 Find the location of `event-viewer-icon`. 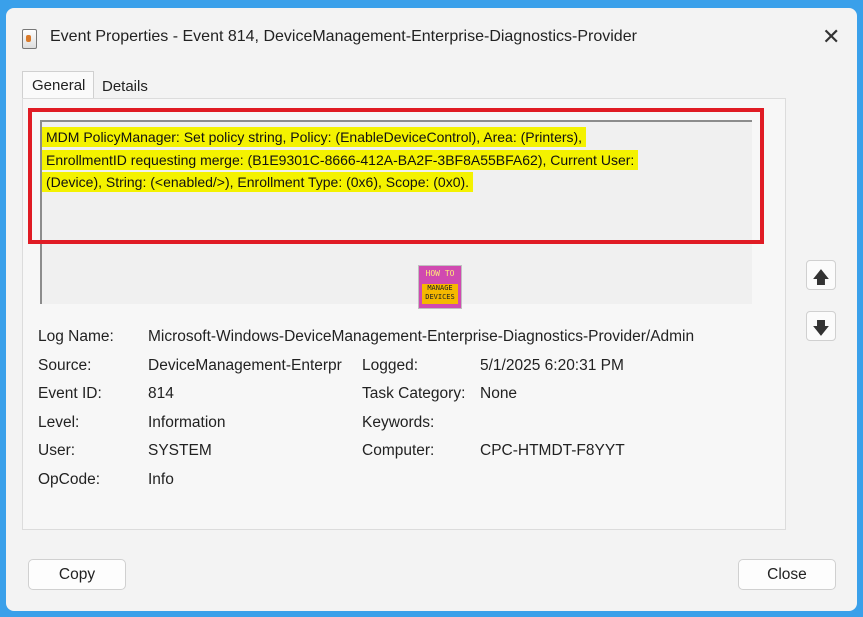

event-viewer-icon is located at coordinates (29, 39).